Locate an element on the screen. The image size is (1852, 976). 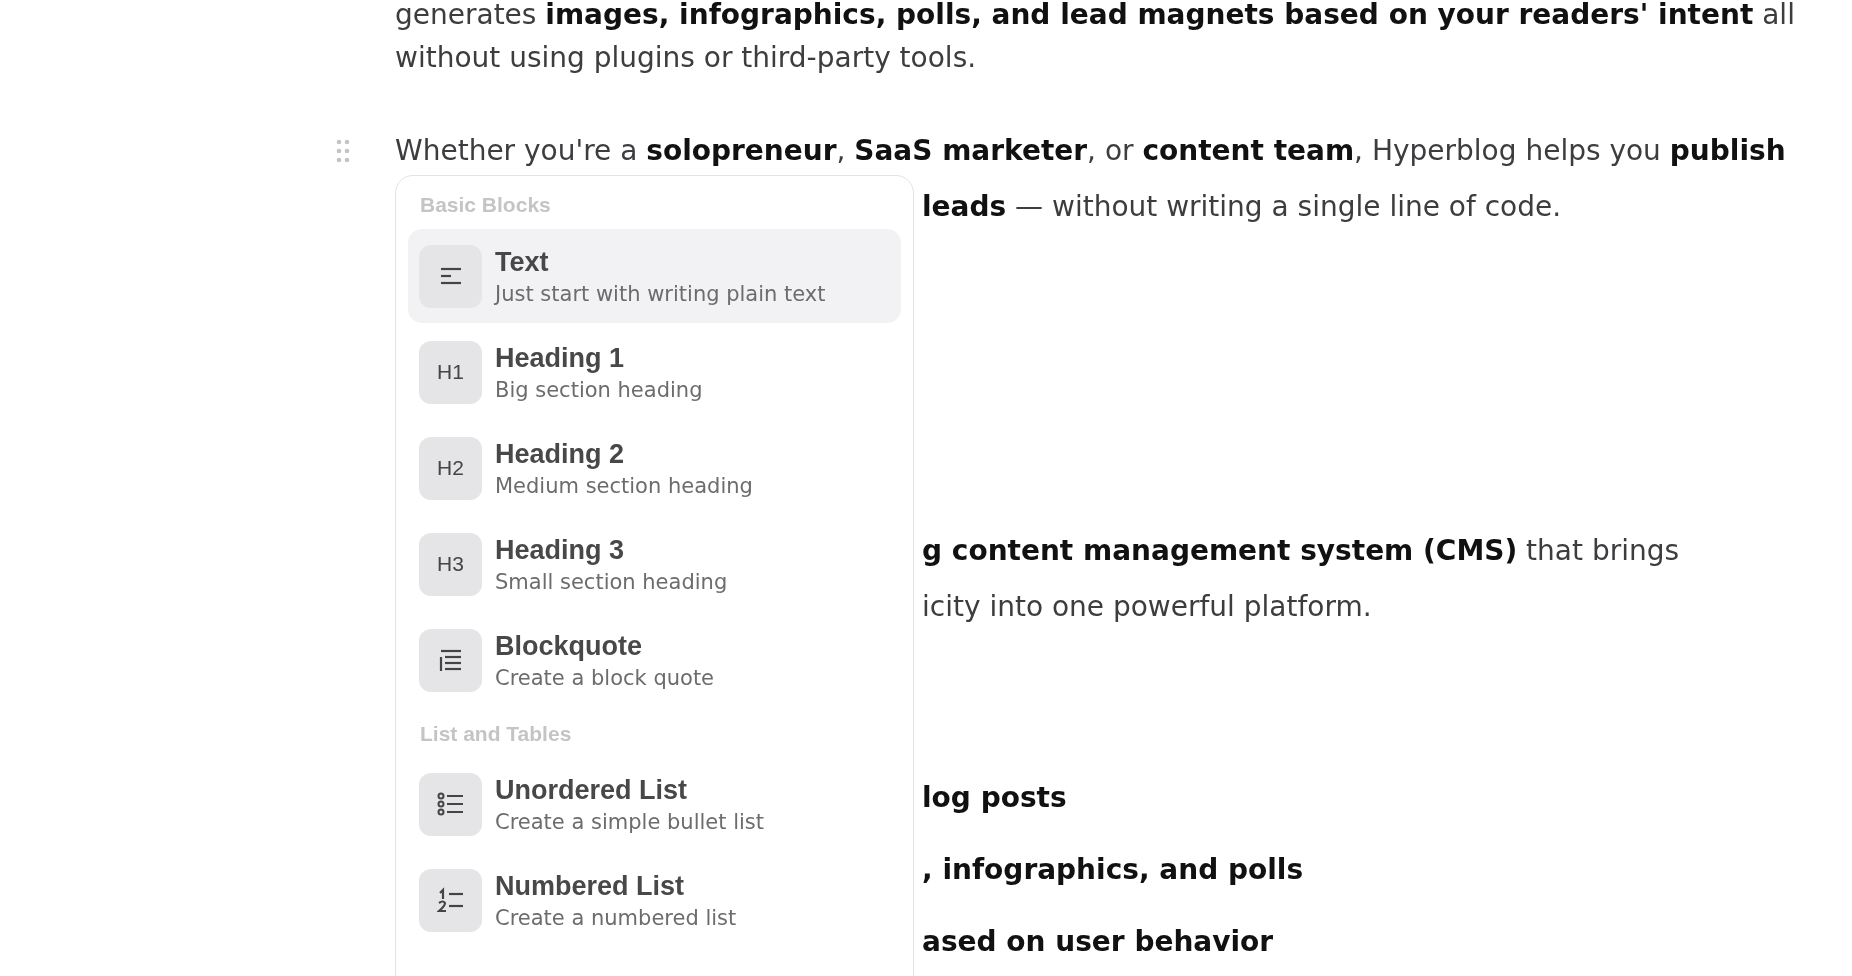
menu-item-description: Create a simple bullet list is located at coordinates (629, 821).